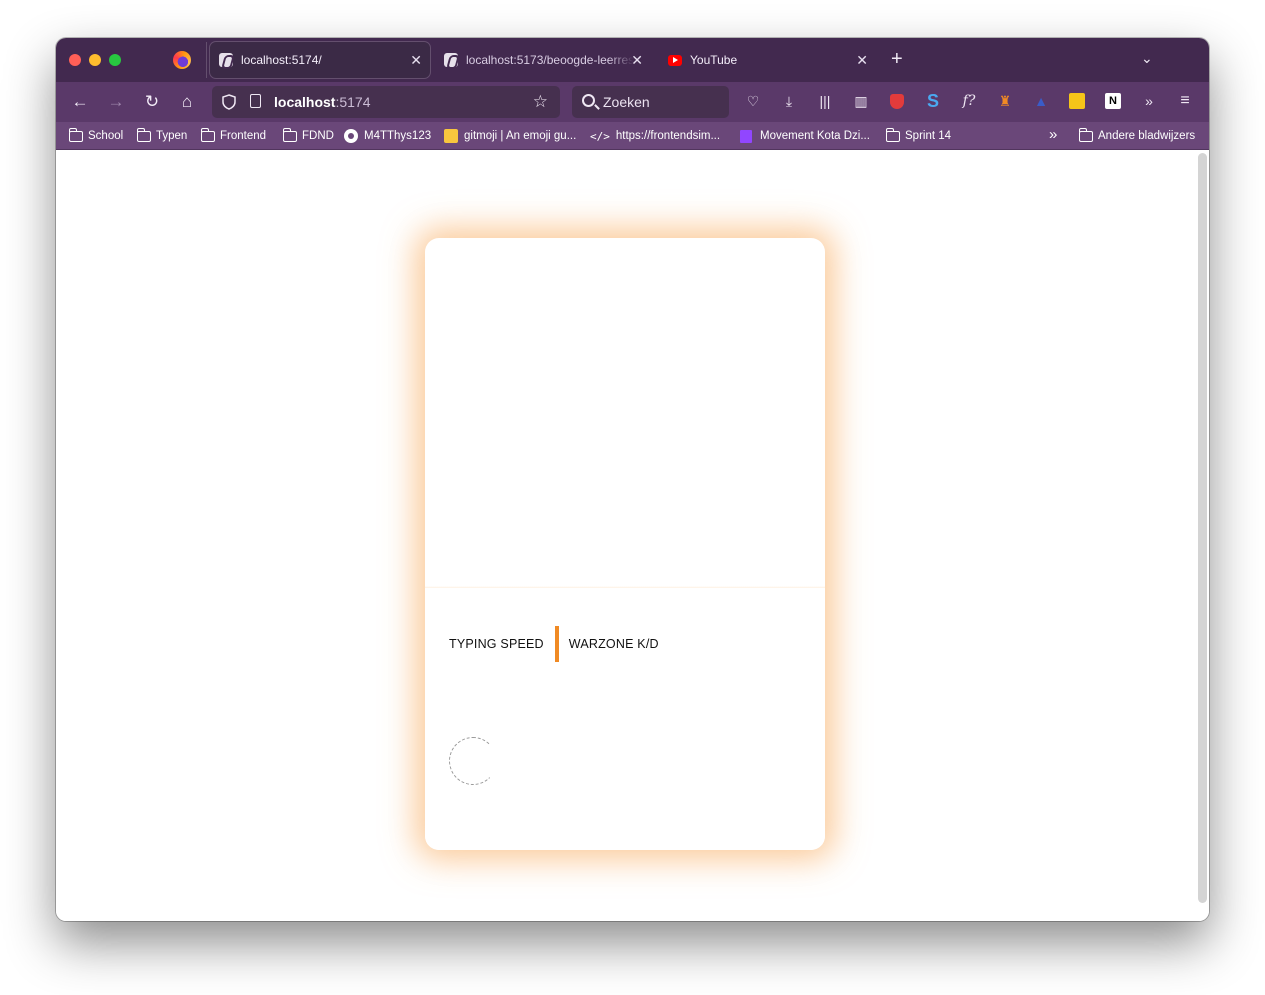 The height and width of the screenshot is (995, 1265). I want to click on page-info-icon, so click(255, 101).